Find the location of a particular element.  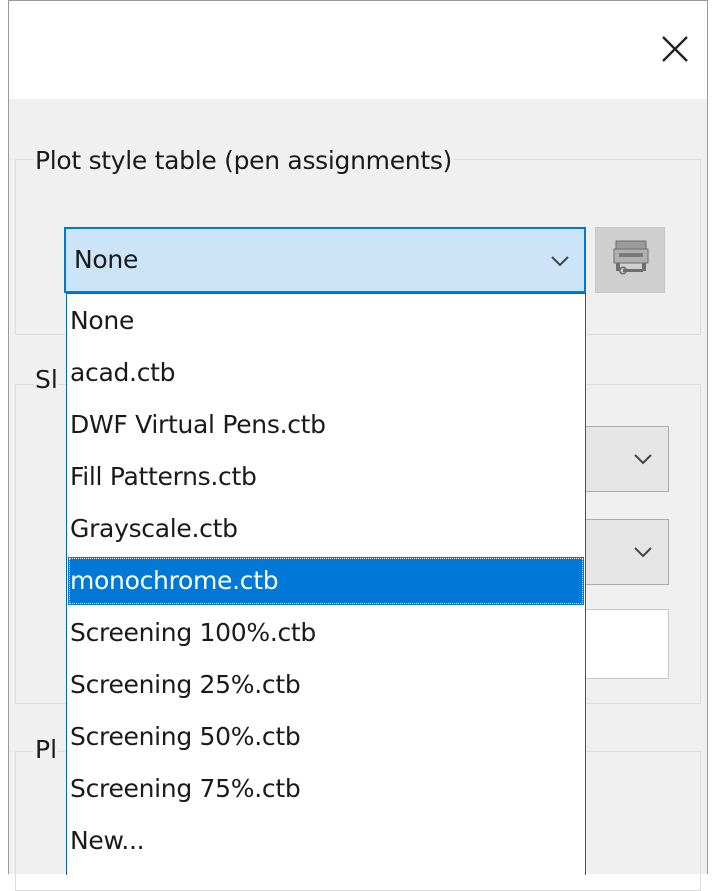

dropdown-option-screening-25: Screening 25%.ctb is located at coordinates (326, 685).